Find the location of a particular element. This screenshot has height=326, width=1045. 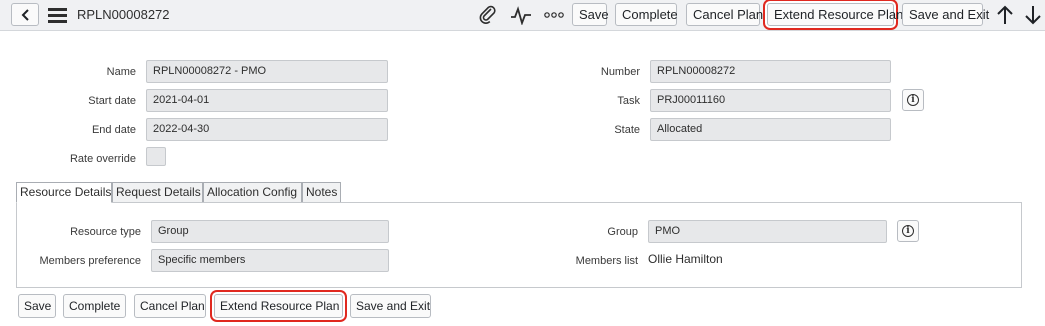

complete-button: Complete is located at coordinates (646, 14).